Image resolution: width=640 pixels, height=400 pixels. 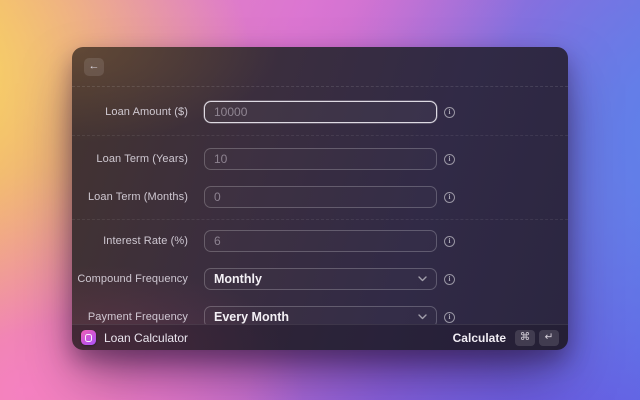 I want to click on loan-calculator-app-icon, so click(x=88, y=337).